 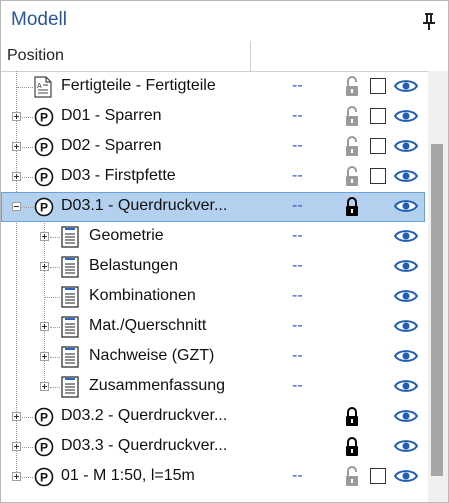 I want to click on tree-row-mat-querschnitt: Mat./Querschnitt --, so click(x=213, y=327).